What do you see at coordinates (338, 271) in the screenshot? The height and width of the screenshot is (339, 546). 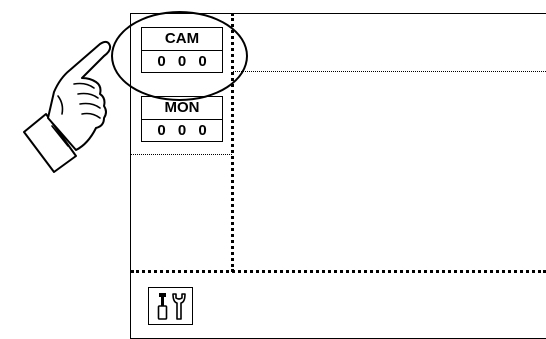 I see `divider-bottom` at bounding box center [338, 271].